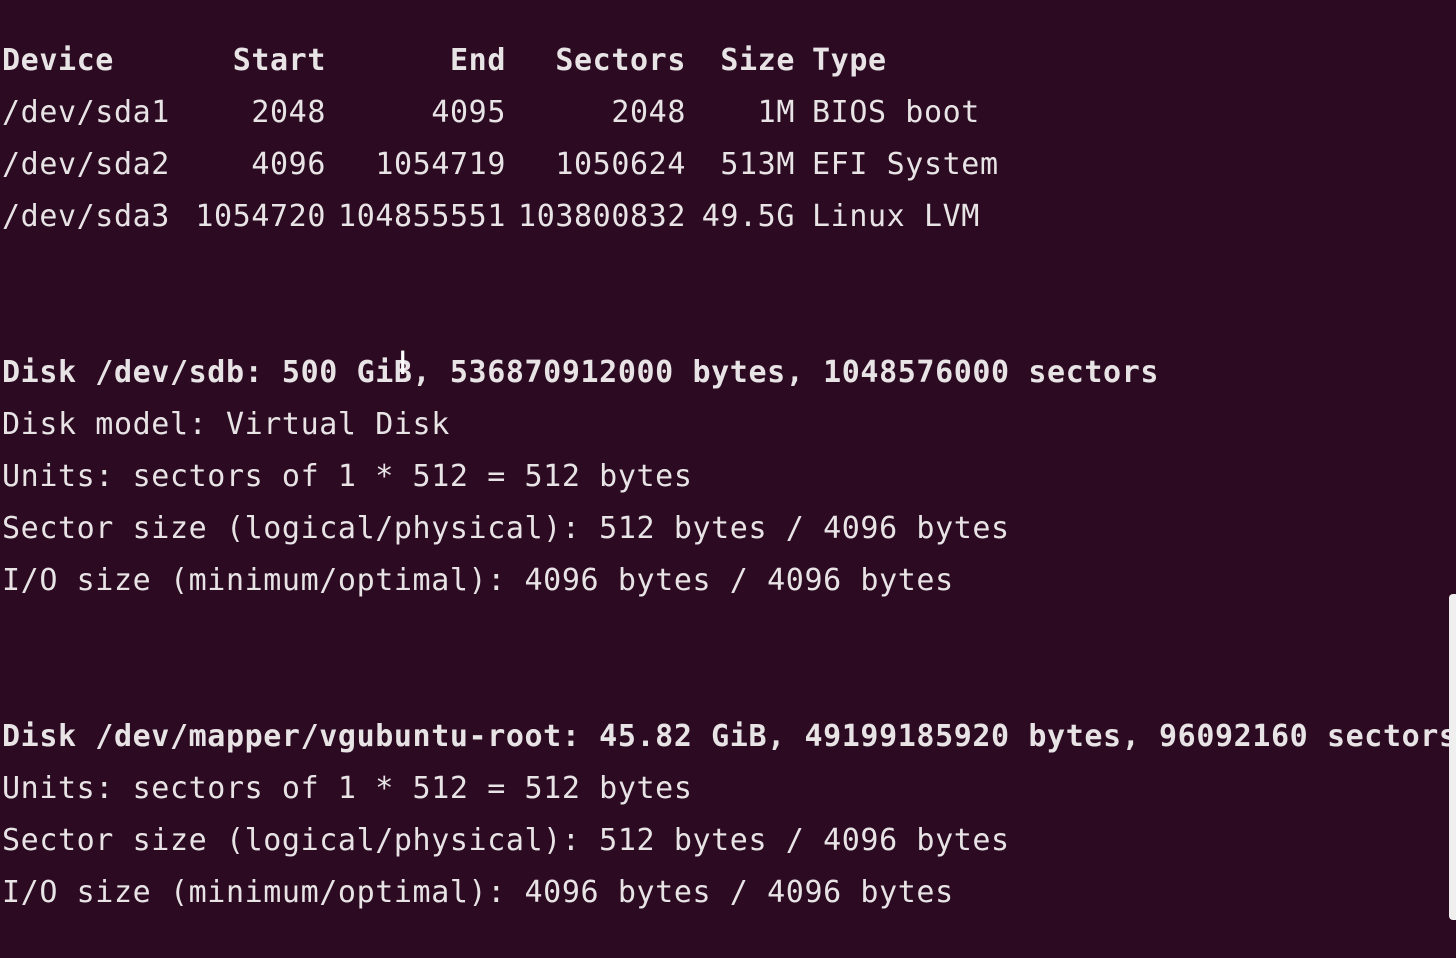  I want to click on col-header-device: Device, so click(58, 60).